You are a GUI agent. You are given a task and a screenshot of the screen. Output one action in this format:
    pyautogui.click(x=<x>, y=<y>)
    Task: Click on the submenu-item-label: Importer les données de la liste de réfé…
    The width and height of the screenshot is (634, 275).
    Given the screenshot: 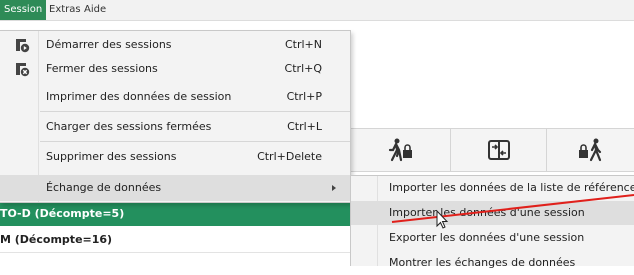 What is the action you would take?
    pyautogui.click(x=511, y=187)
    